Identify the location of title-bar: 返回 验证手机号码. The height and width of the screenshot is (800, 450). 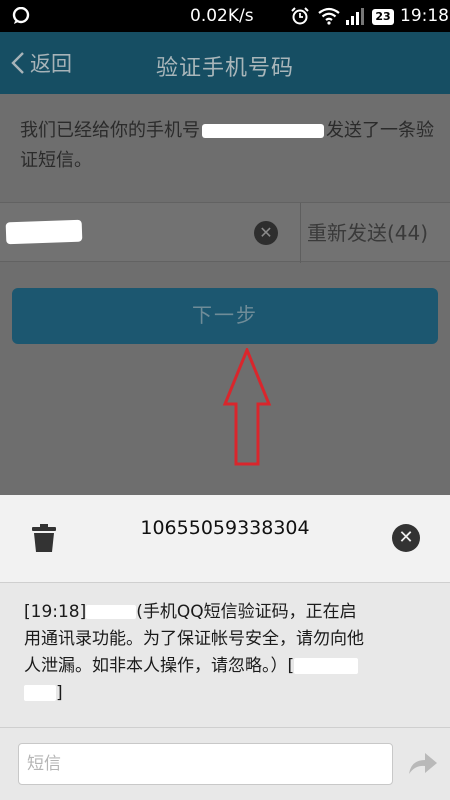
(225, 63).